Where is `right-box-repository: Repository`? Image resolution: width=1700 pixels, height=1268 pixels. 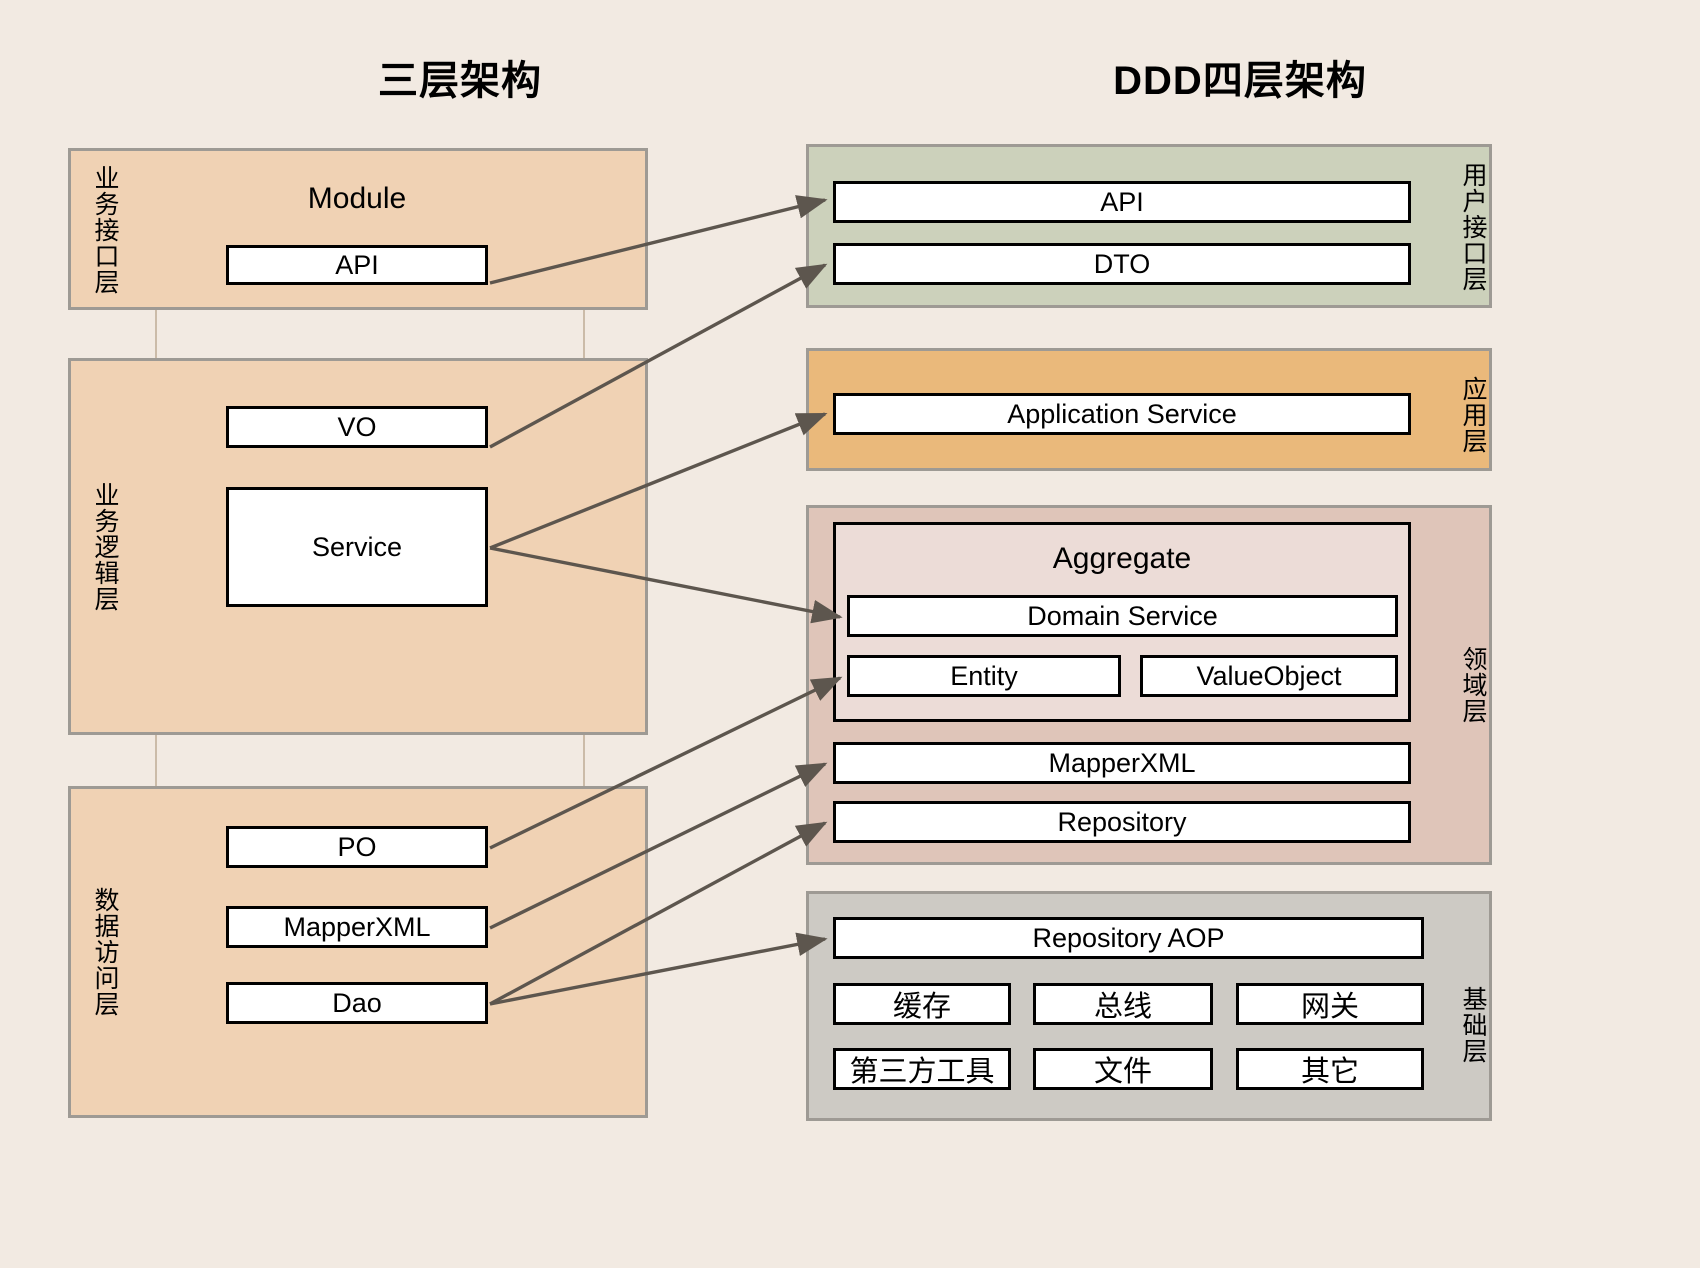 right-box-repository: Repository is located at coordinates (1122, 822).